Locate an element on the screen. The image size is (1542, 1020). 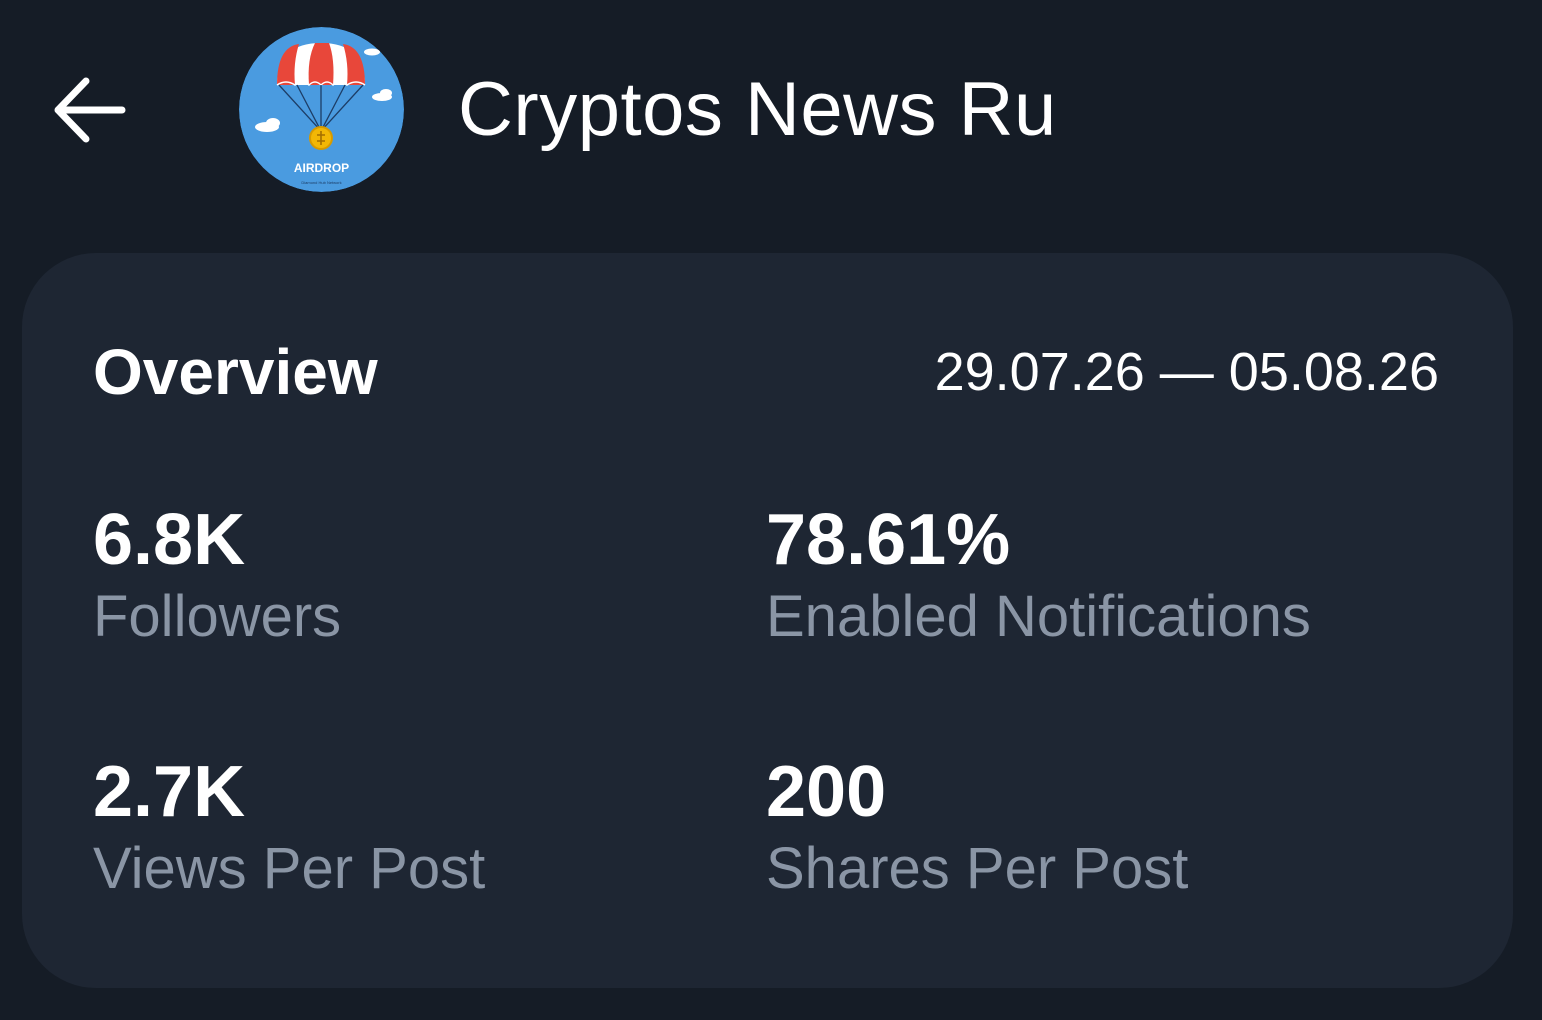
parachute-coin-icon: AIRDROP Diamond Hub Network is located at coordinates (321, 109).